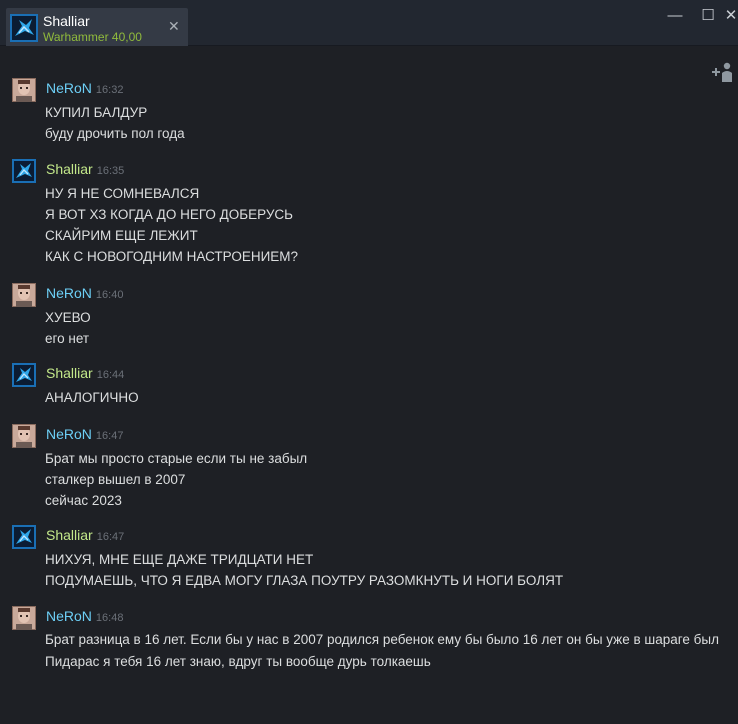 Image resolution: width=738 pixels, height=724 pixels. Describe the element at coordinates (97, 27) in the screenshot. I see `chat-tab-shalliar: Shalliar Warhammer 40,00 ✕` at that location.